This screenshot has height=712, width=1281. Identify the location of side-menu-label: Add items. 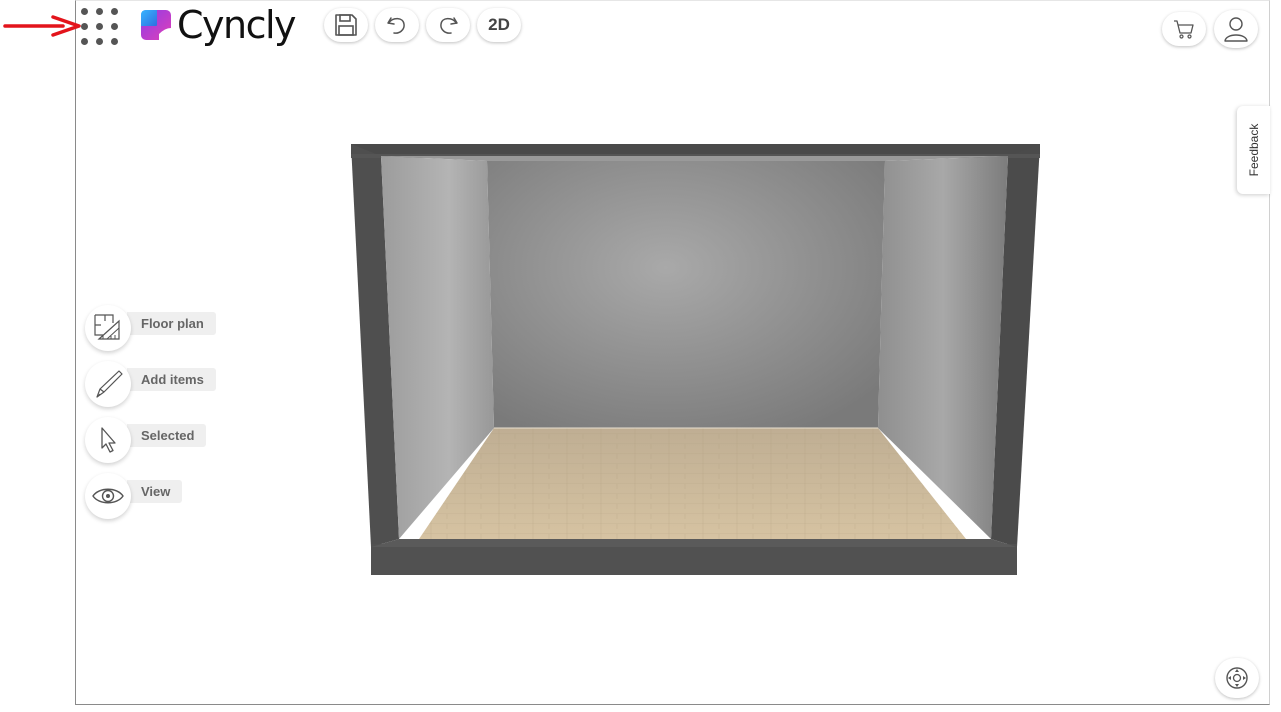
(171, 379).